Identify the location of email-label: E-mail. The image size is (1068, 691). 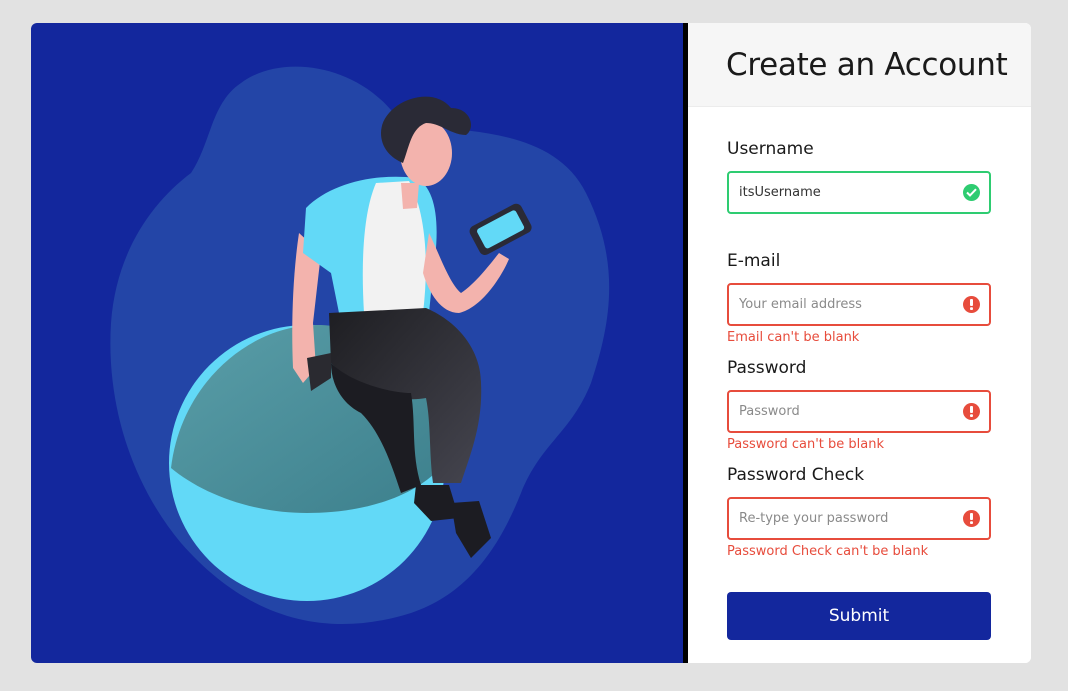
(754, 261).